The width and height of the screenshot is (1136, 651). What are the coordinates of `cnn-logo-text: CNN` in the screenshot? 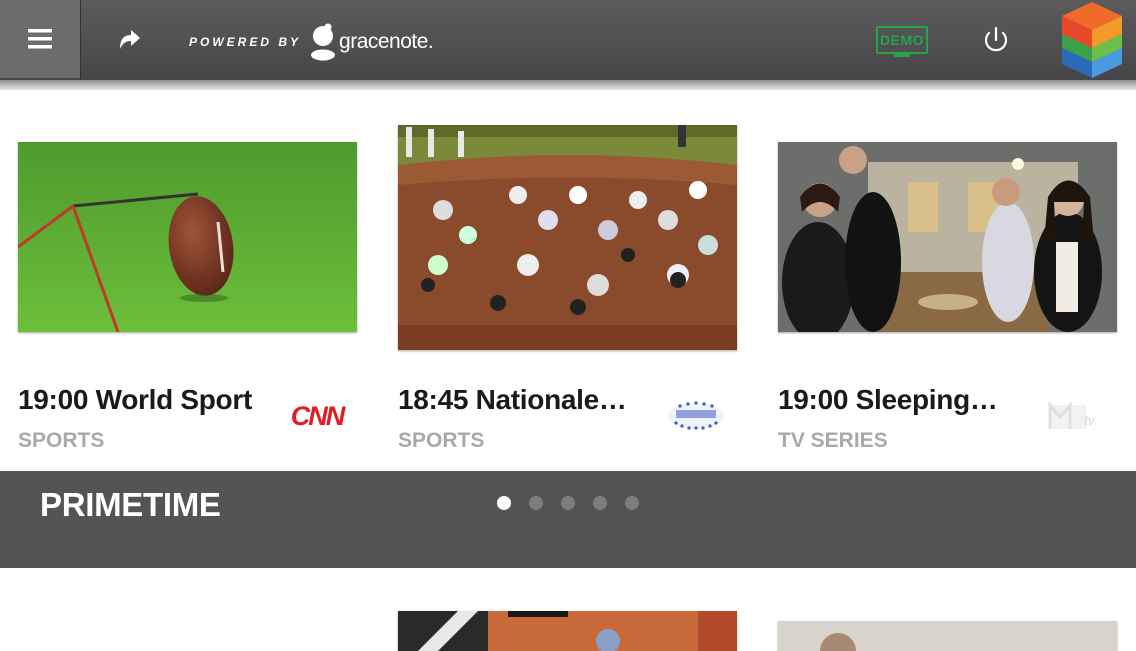 It's located at (317, 415).